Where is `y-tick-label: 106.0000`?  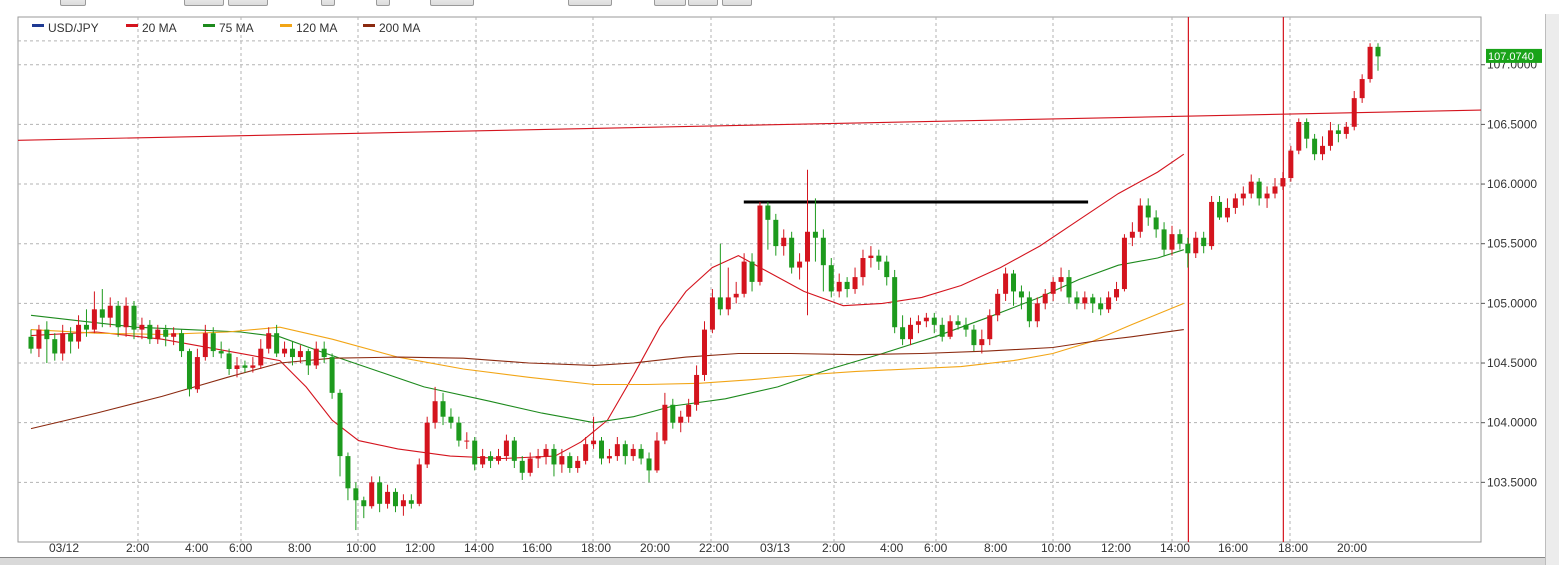
y-tick-label: 106.0000 is located at coordinates (1512, 184).